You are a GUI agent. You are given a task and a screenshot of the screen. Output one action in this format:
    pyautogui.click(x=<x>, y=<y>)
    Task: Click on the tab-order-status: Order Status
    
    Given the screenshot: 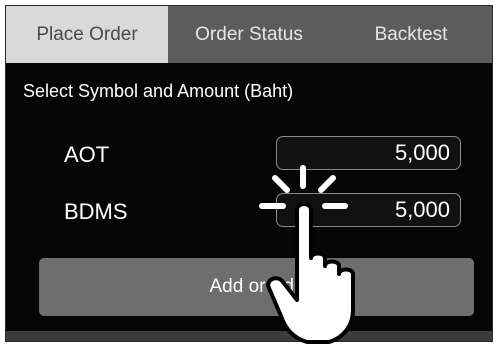 What is the action you would take?
    pyautogui.click(x=249, y=34)
    